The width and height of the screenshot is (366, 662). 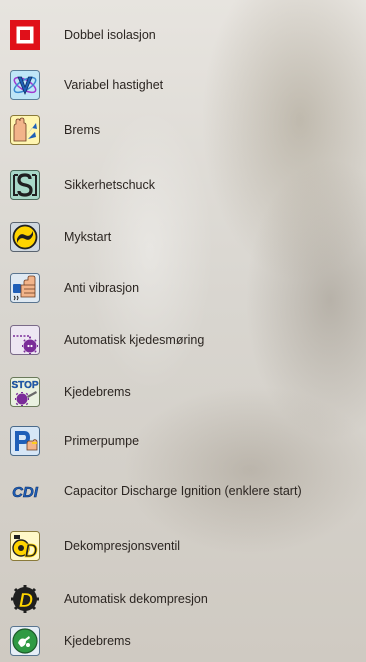 I want to click on stop-icon-text: STOP, so click(x=24, y=385).